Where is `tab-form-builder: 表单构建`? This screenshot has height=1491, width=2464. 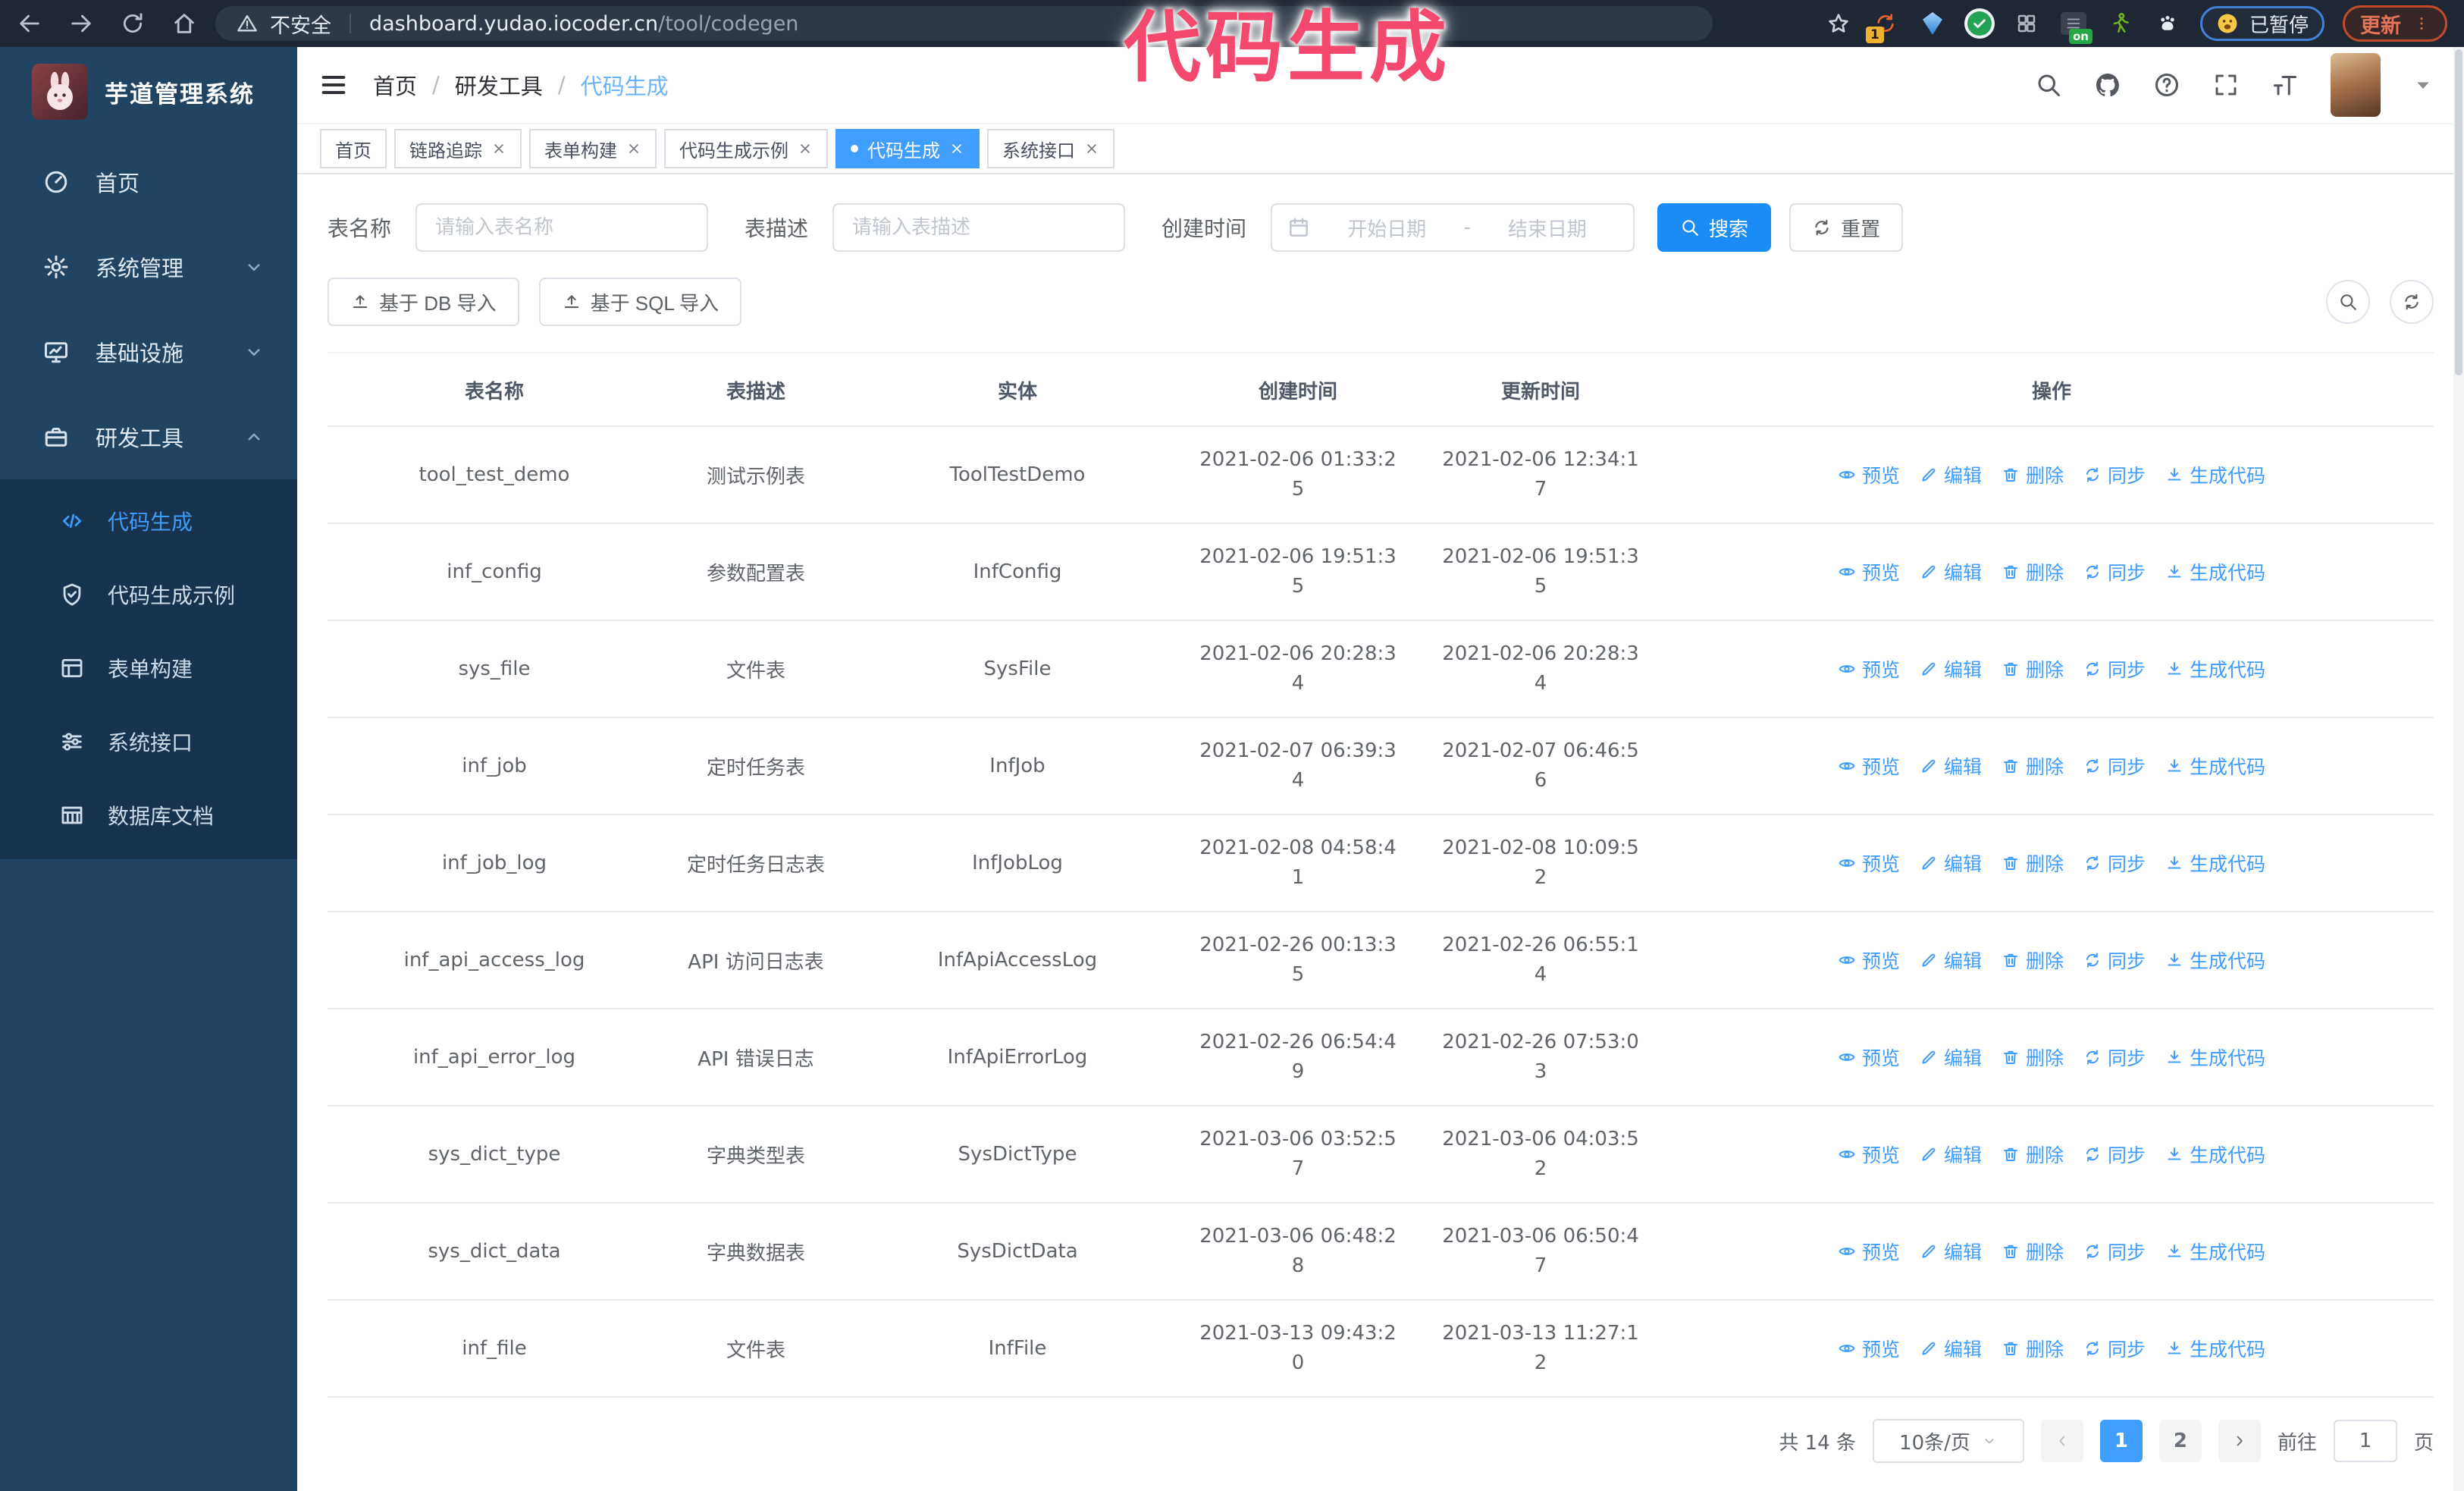
tab-form-builder: 表单构建 is located at coordinates (593, 148).